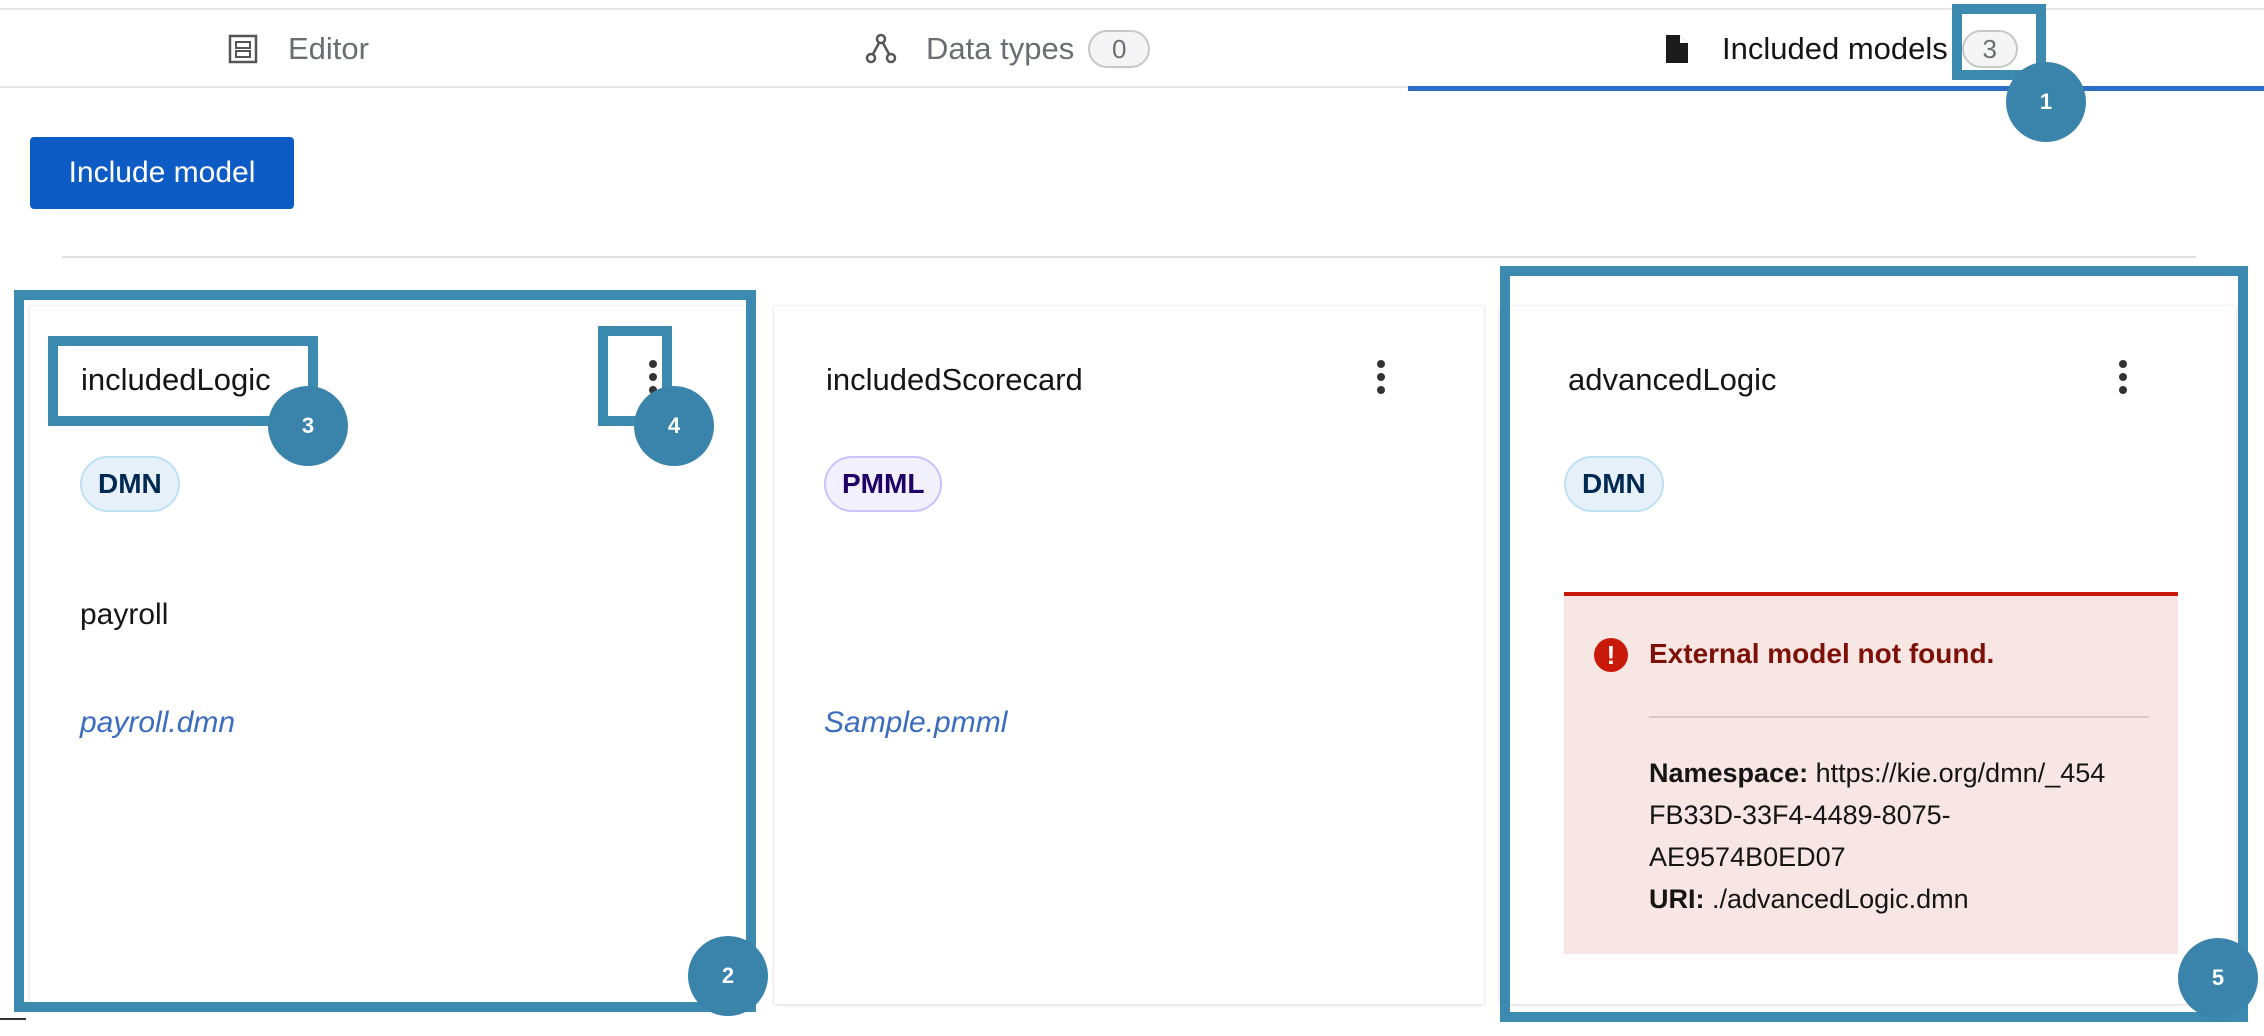 This screenshot has height=1036, width=2264. I want to click on model-type-badge: PMML, so click(883, 484).